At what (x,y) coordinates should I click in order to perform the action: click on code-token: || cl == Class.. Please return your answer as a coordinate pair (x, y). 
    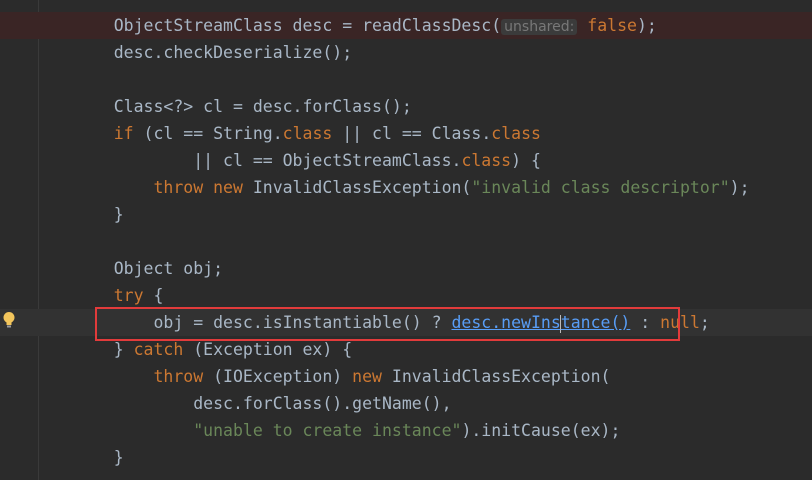
    Looking at the image, I should click on (412, 133).